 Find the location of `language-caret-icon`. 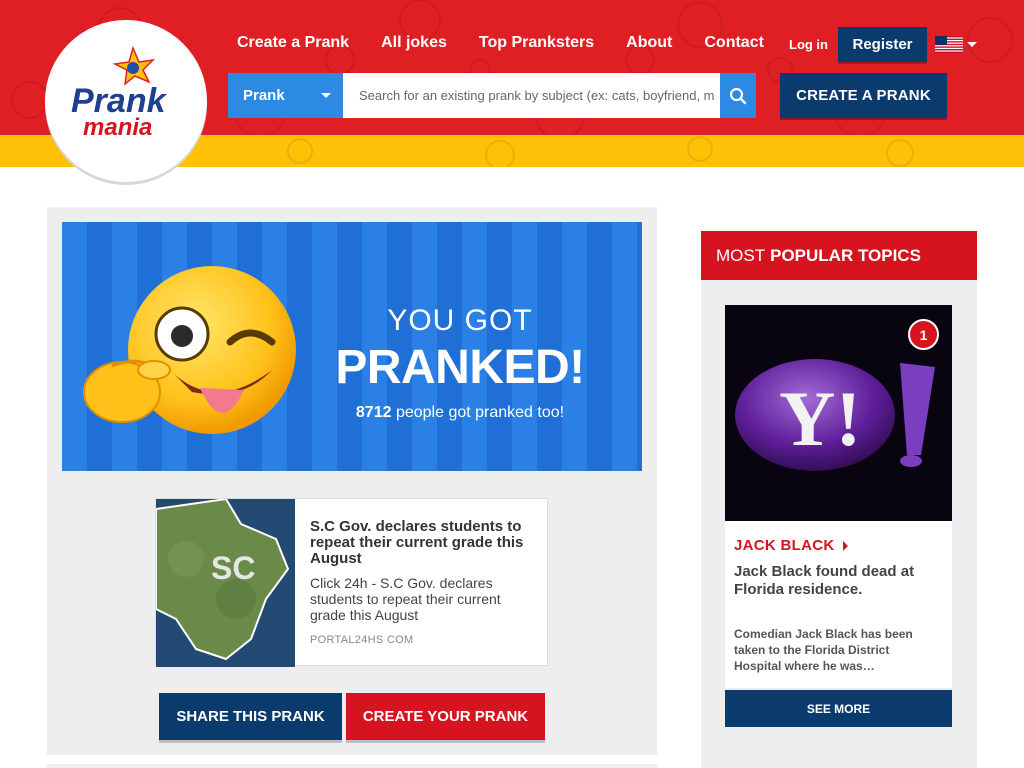

language-caret-icon is located at coordinates (972, 44).